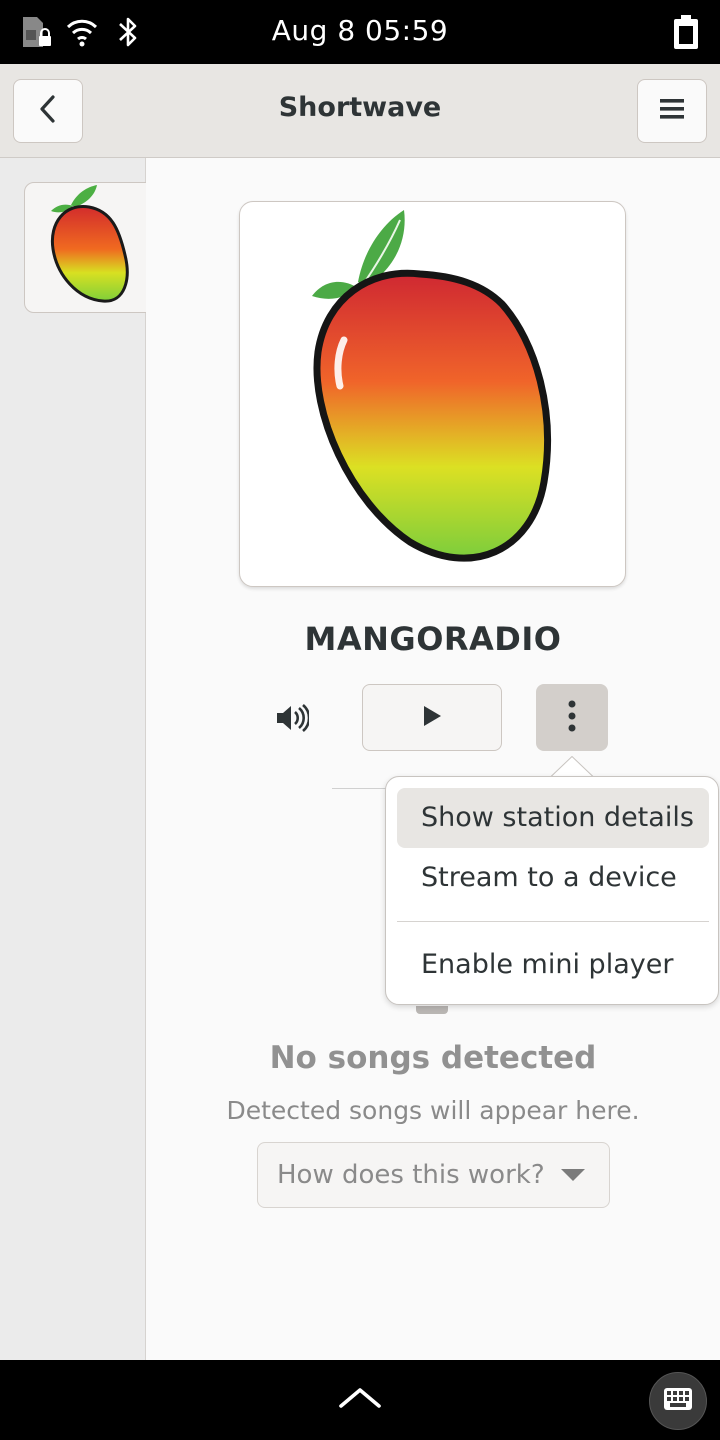 The width and height of the screenshot is (720, 1440). Describe the element at coordinates (433, 639) in the screenshot. I see `station-name: MANGORADIO` at that location.